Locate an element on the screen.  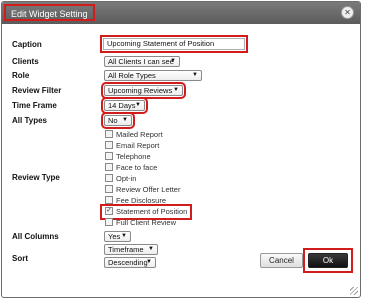
time-frame-select: 14 Days ▼ is located at coordinates (124, 105).